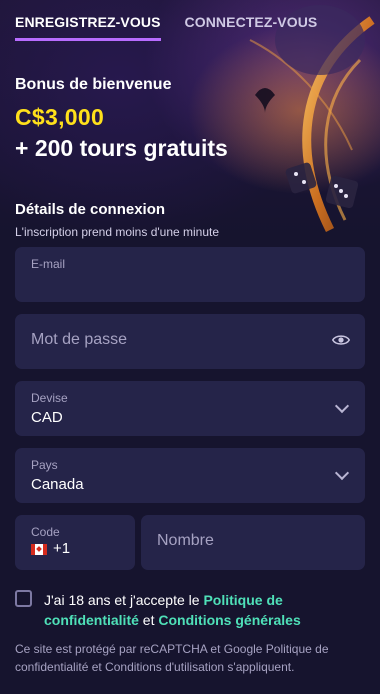  Describe the element at coordinates (251, 27) in the screenshot. I see `tab-login: CONNECTEZ-VOUS` at that location.